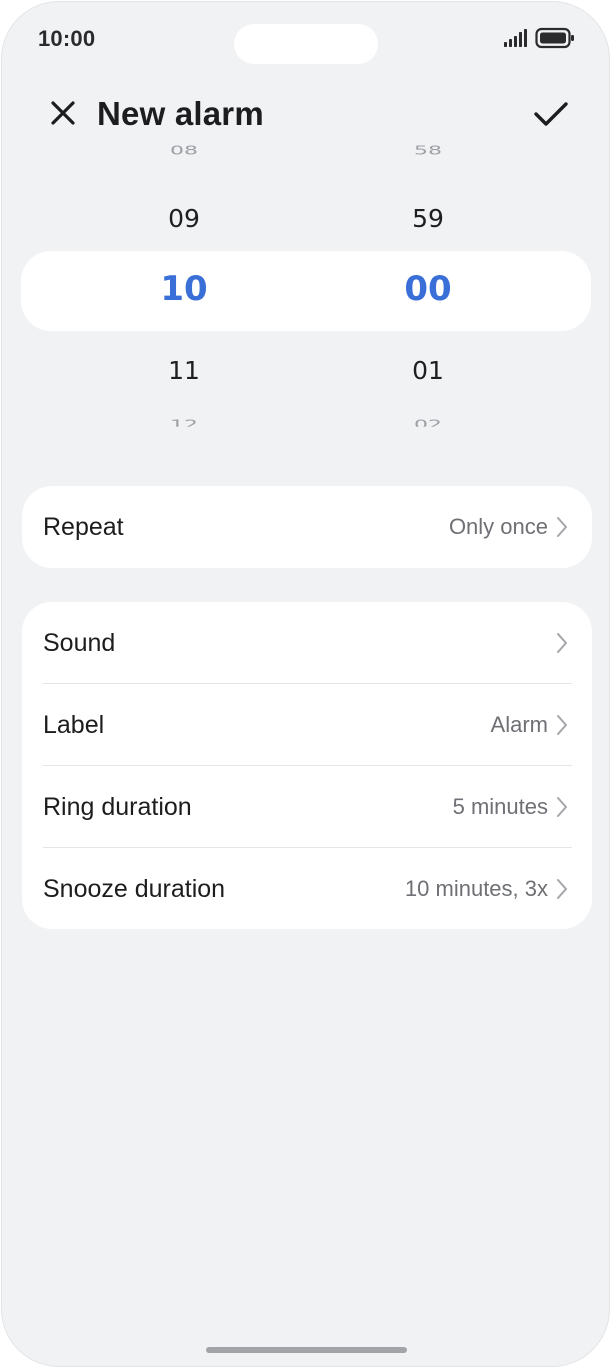  What do you see at coordinates (184, 289) in the screenshot?
I see `hour-selected: 10` at bounding box center [184, 289].